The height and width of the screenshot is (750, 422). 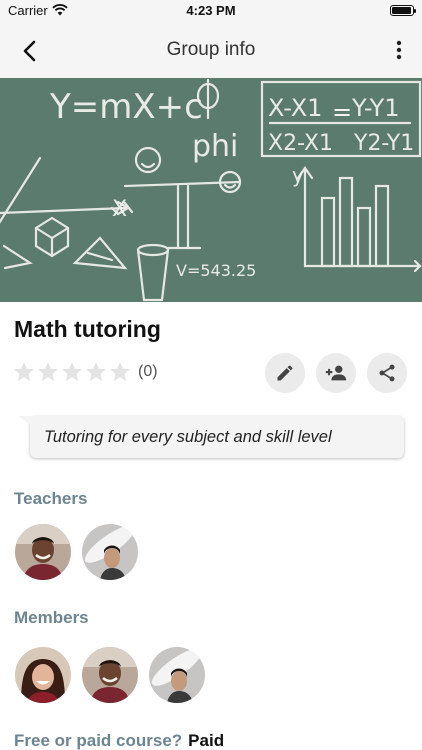 I want to click on add-member-button, so click(x=336, y=373).